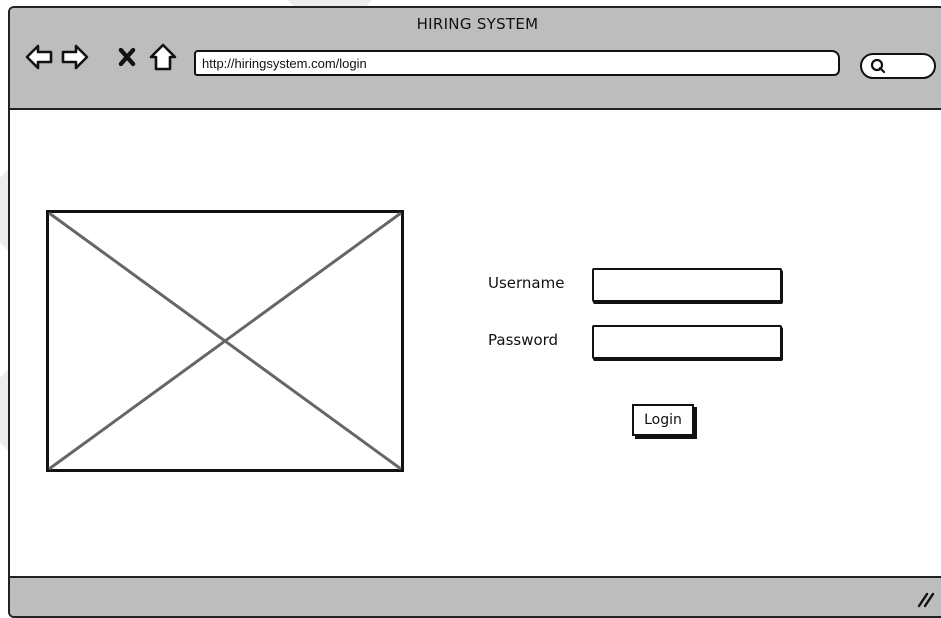  What do you see at coordinates (526, 283) in the screenshot?
I see `username-label: Username` at bounding box center [526, 283].